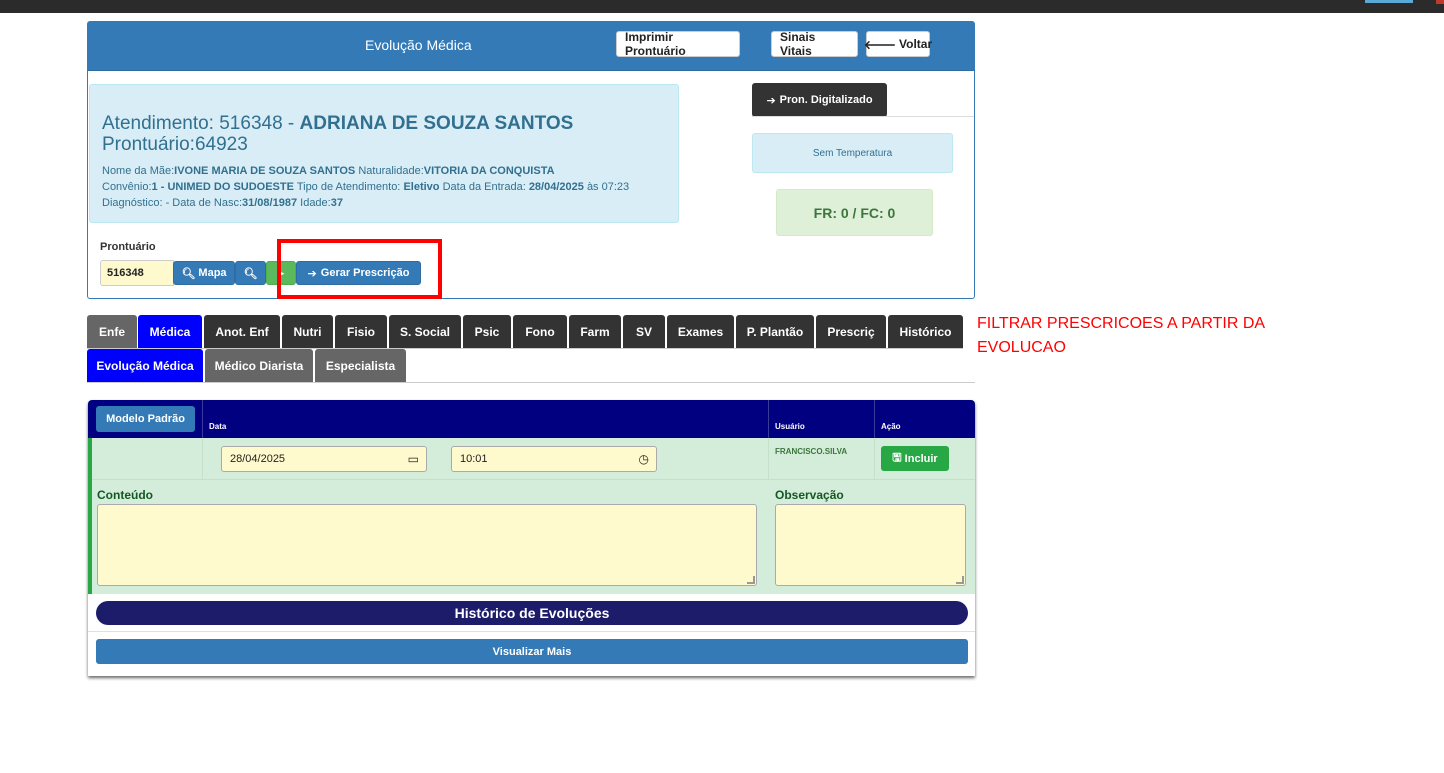  Describe the element at coordinates (436, 123) in the screenshot. I see `patient-name: ADRIANA DE SOUZA SANTOS` at that location.